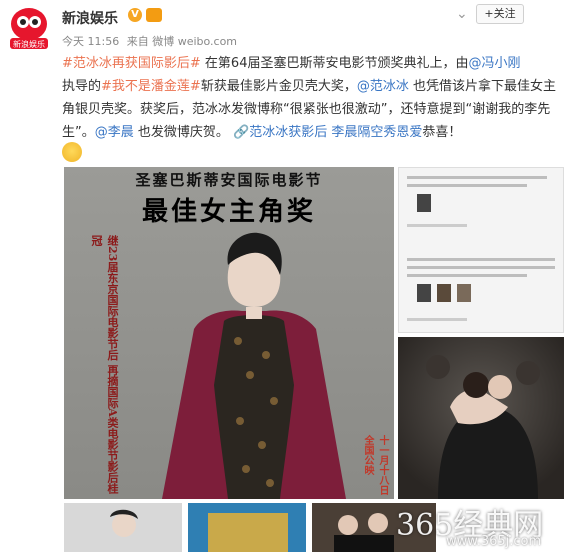  What do you see at coordinates (500, 14) in the screenshot?
I see `follow-button: +关注` at bounding box center [500, 14].